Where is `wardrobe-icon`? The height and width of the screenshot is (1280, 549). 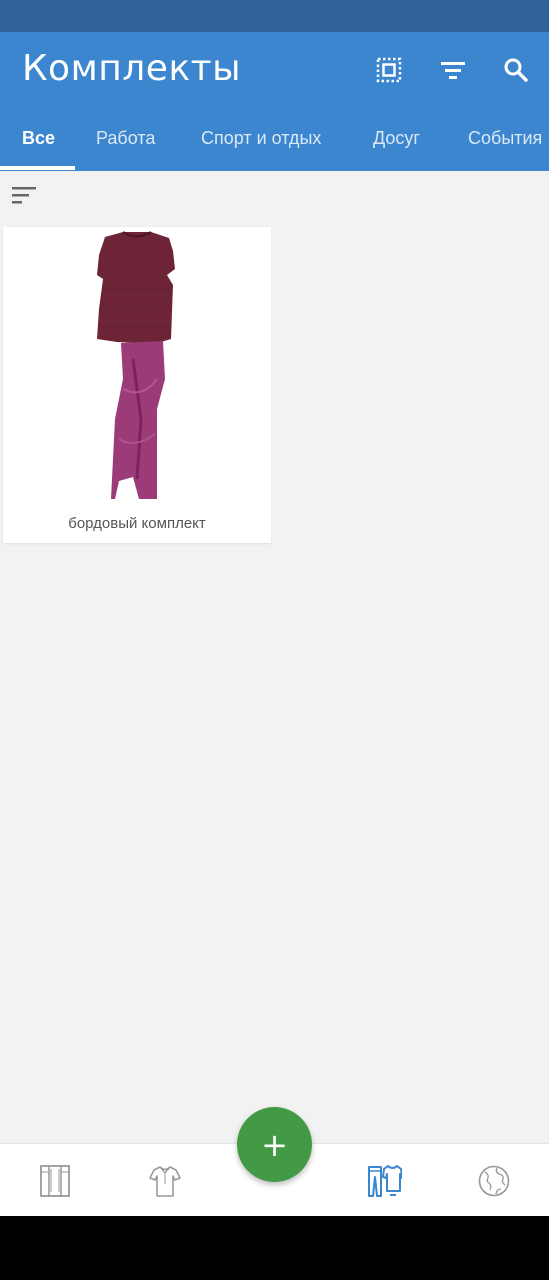 wardrobe-icon is located at coordinates (55, 1181).